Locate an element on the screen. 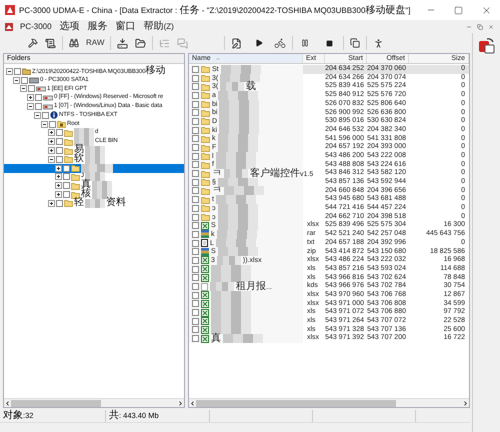  tree-item: 软 is located at coordinates (94, 159).